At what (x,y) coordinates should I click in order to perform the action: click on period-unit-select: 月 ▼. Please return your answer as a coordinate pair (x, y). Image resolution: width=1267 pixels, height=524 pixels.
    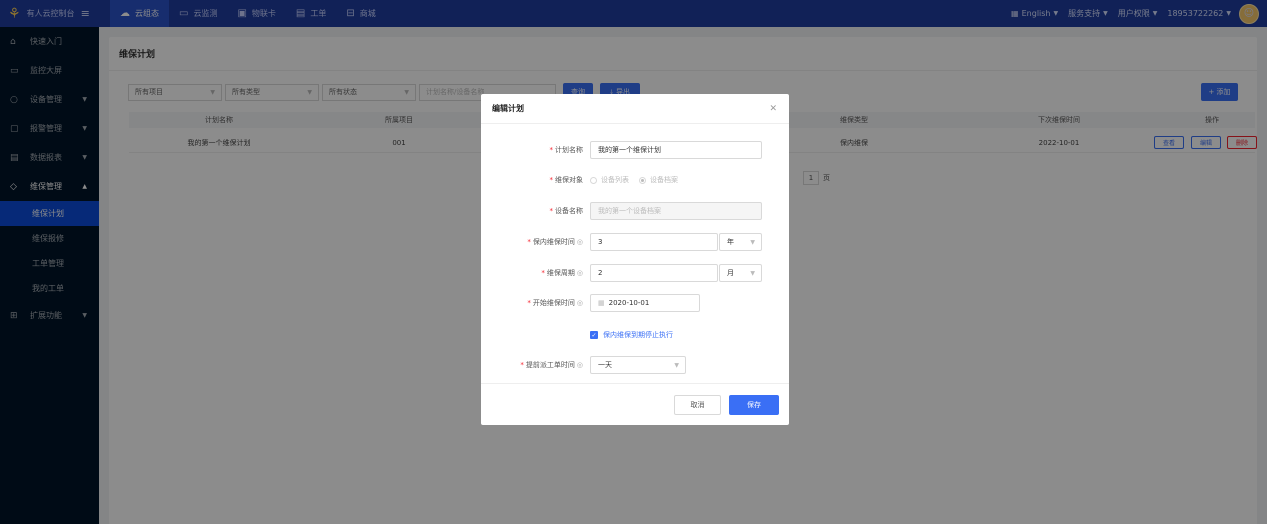
    Looking at the image, I should click on (740, 273).